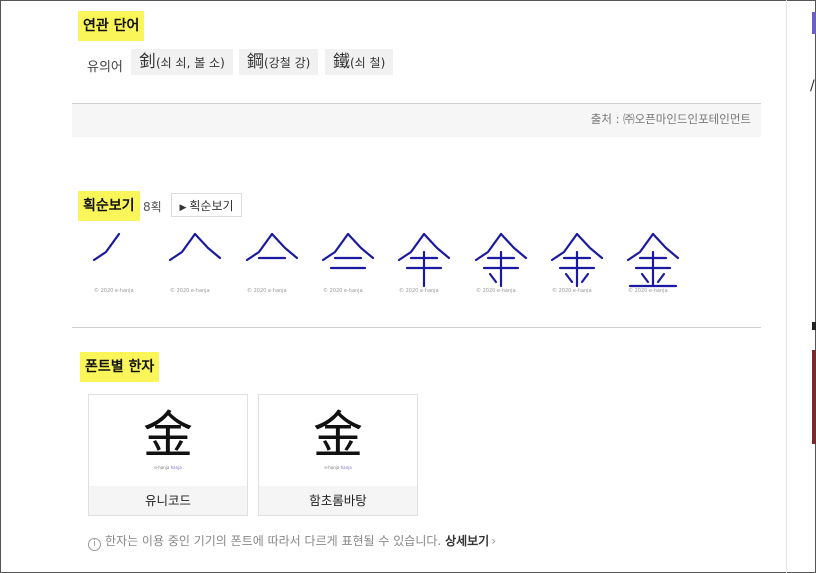 This screenshot has height=573, width=816. I want to click on stroke-order-play-button: ▶ 획순보기, so click(206, 205).